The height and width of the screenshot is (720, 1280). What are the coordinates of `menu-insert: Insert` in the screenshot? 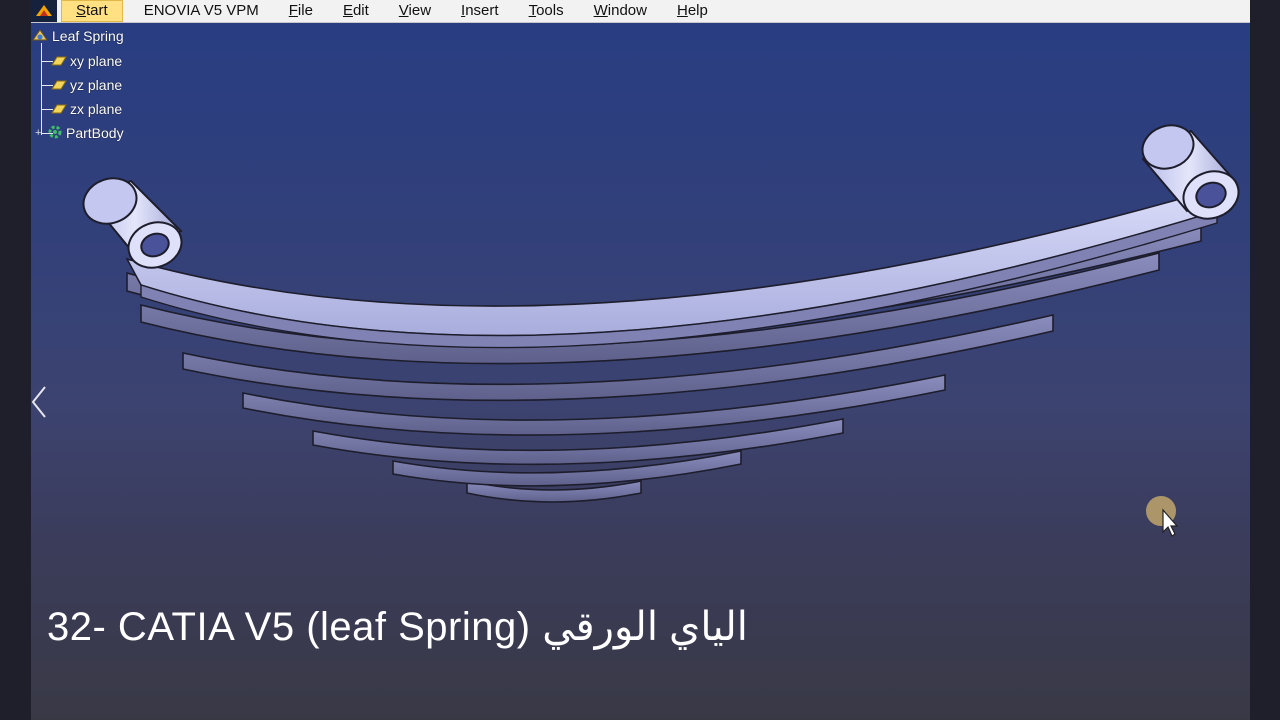 It's located at (480, 11).